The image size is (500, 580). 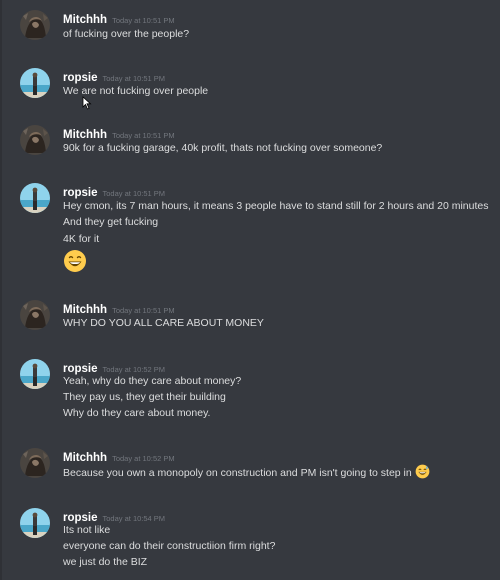 I want to click on message-text: of fucking over the people?, so click(x=126, y=34).